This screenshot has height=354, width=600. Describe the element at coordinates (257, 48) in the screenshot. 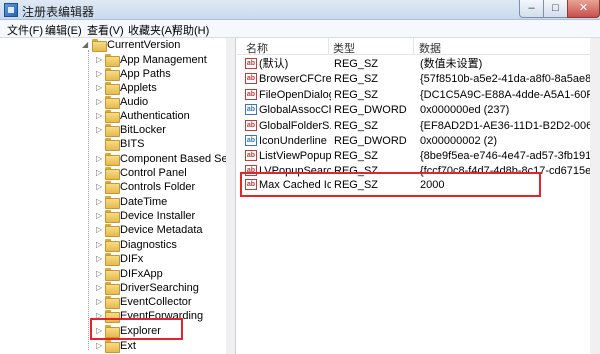

I see `column-header-name: 名称` at that location.